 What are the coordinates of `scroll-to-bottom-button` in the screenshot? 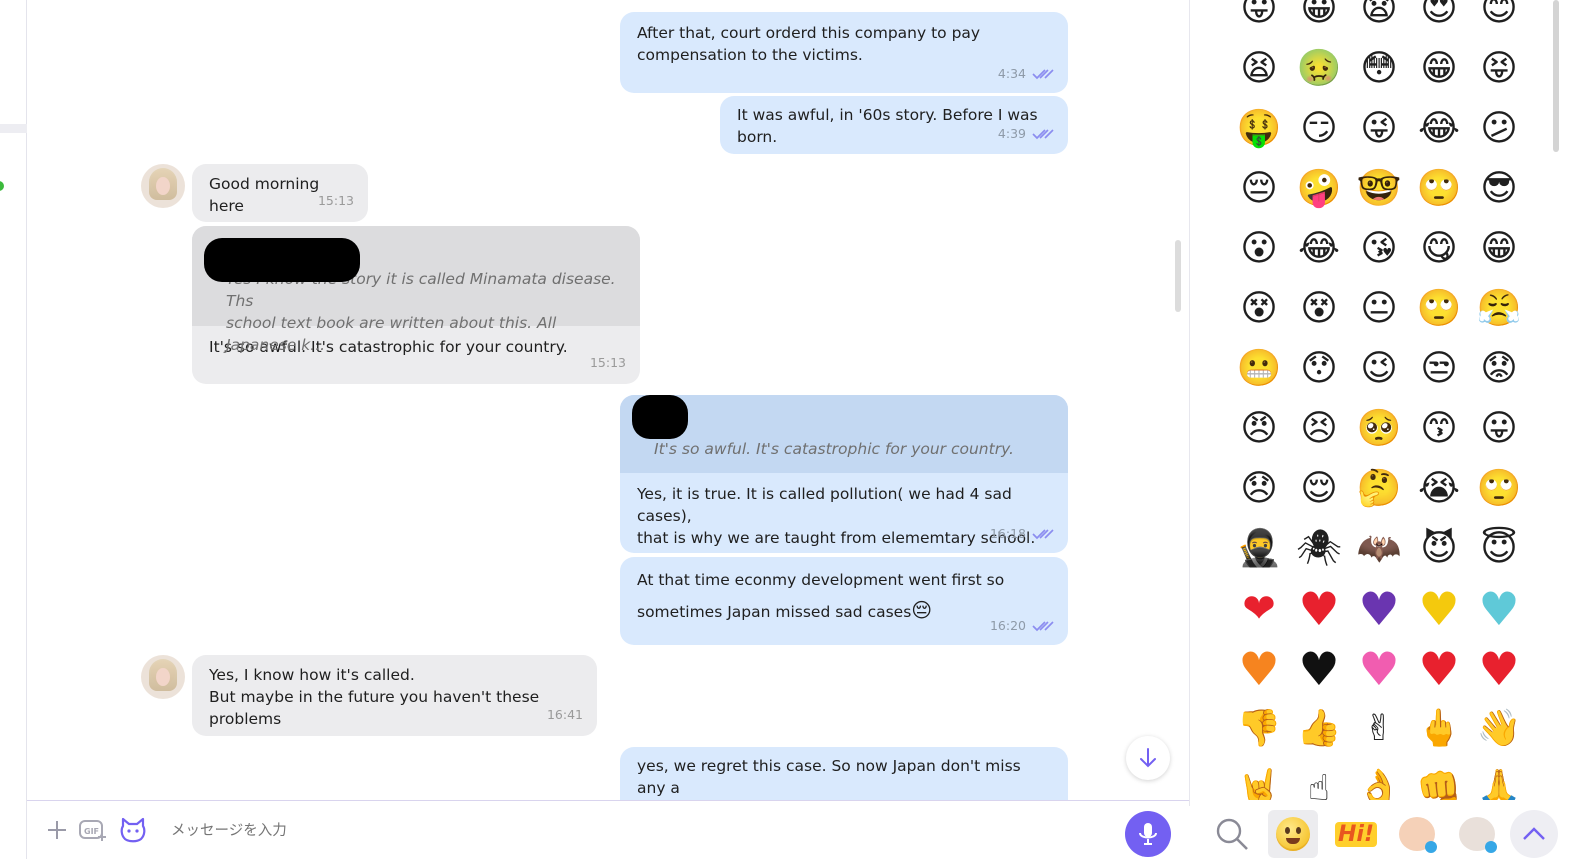 It's located at (1148, 758).